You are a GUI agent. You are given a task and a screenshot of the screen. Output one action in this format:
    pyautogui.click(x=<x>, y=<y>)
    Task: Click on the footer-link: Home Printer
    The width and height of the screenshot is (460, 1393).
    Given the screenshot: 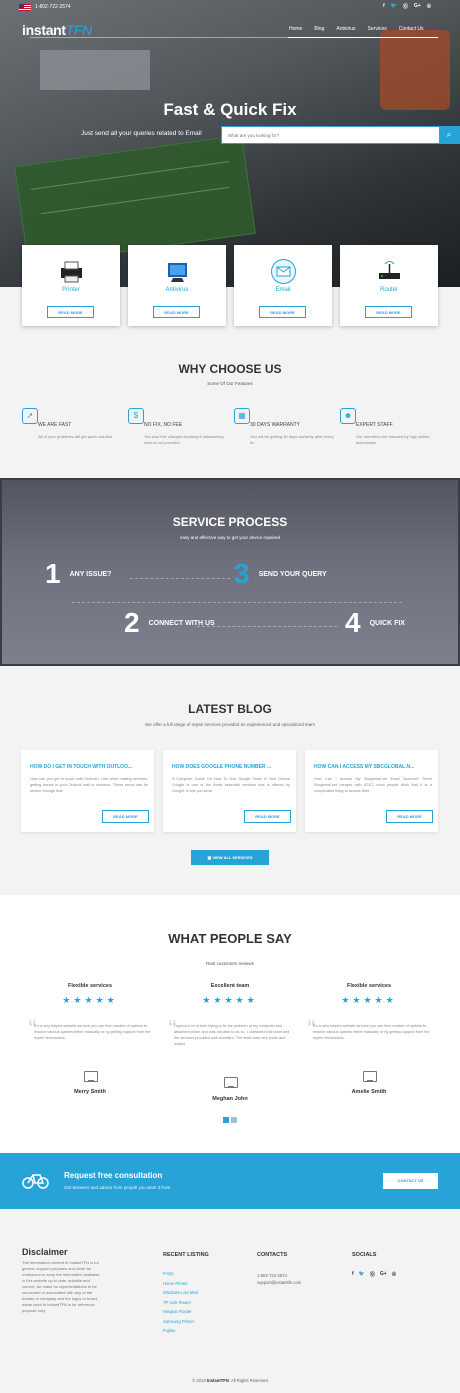 What is the action you would take?
    pyautogui.click(x=180, y=1286)
    